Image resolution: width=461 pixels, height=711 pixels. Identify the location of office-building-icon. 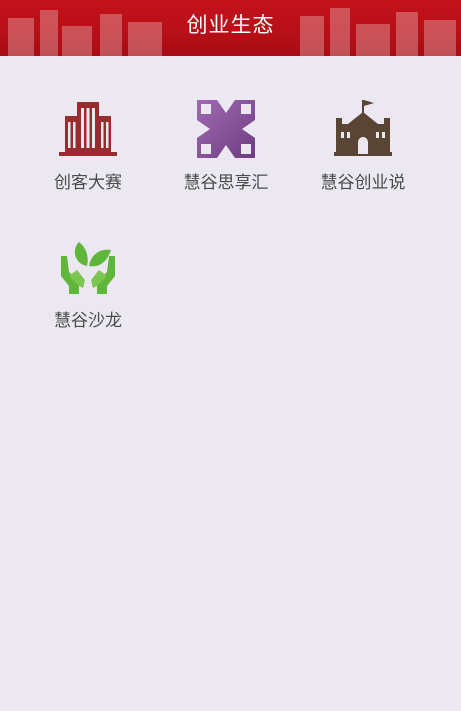
(88, 129).